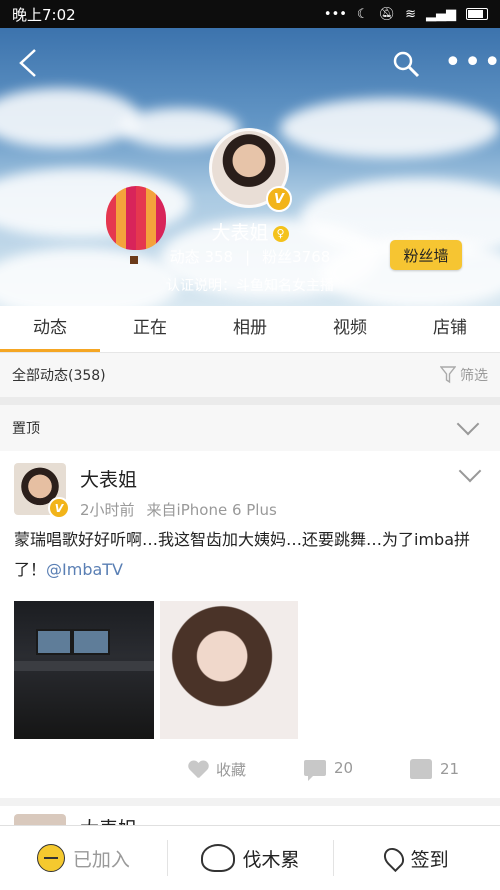 The width and height of the screenshot is (500, 890). I want to click on post-menu-chevron-icon, so click(470, 471).